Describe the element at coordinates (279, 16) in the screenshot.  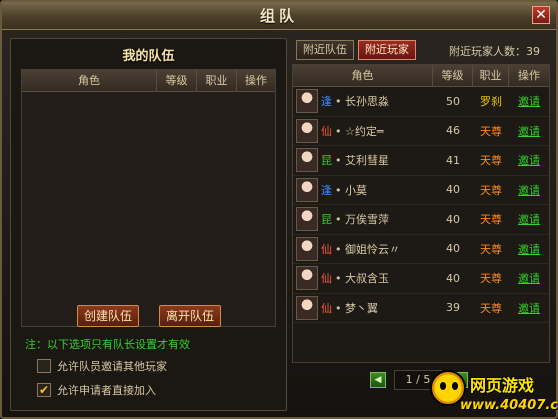
I see `window-title: 组队` at that location.